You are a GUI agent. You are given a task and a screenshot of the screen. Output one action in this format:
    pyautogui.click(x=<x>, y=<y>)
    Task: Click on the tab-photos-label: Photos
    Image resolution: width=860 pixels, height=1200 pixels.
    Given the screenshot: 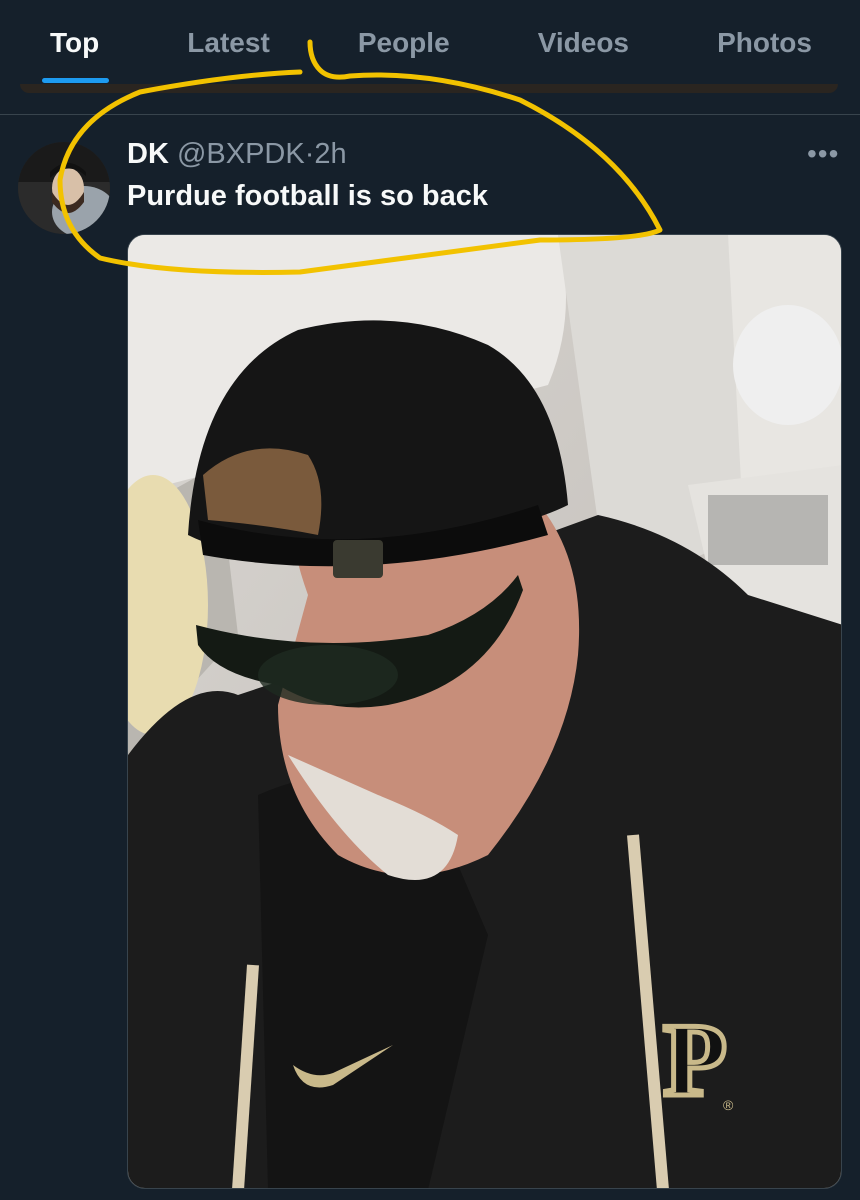 What is the action you would take?
    pyautogui.click(x=764, y=42)
    